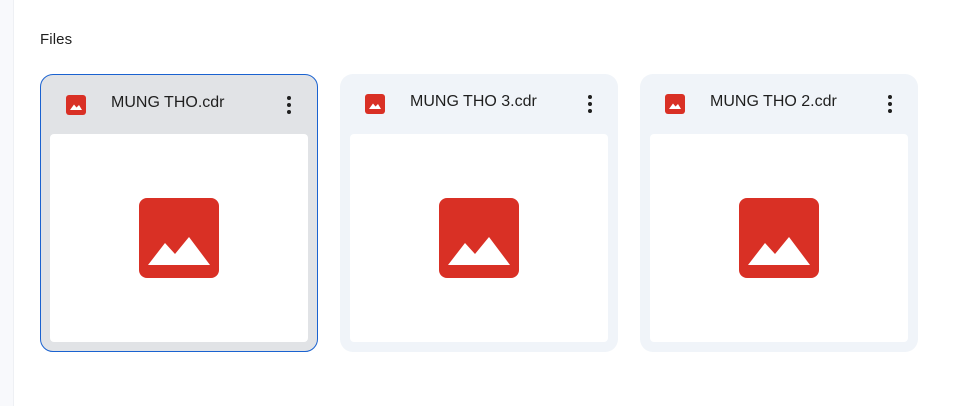  I want to click on file-name: MUNG THO 2.cdr, so click(773, 101).